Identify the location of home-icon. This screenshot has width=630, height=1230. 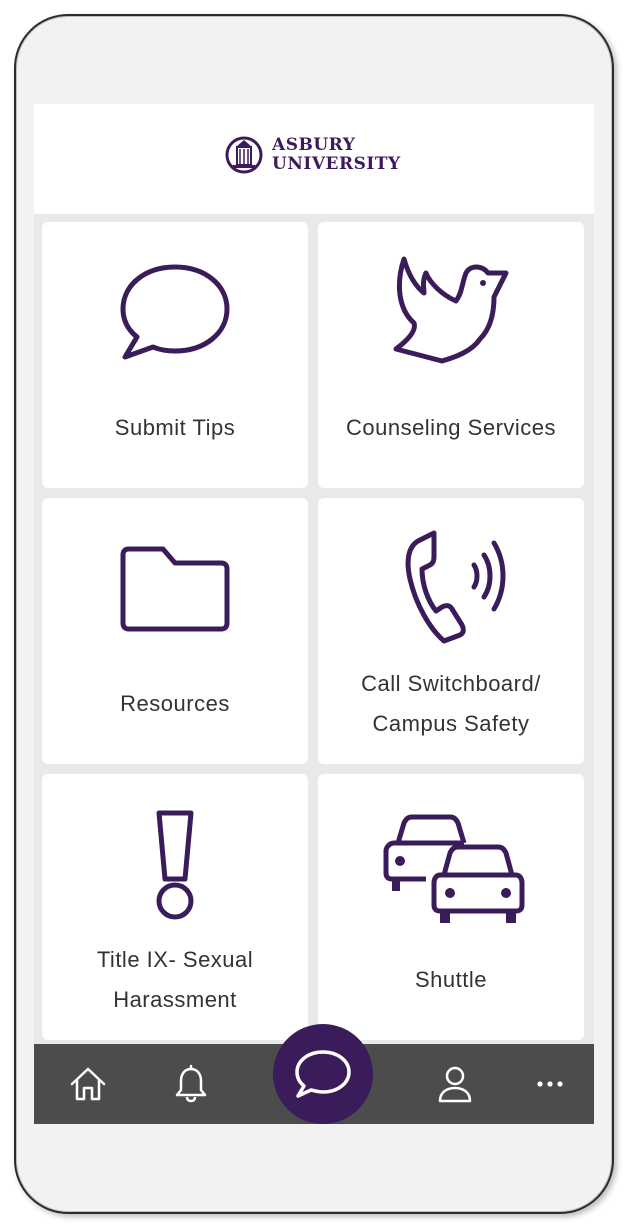
(88, 1084).